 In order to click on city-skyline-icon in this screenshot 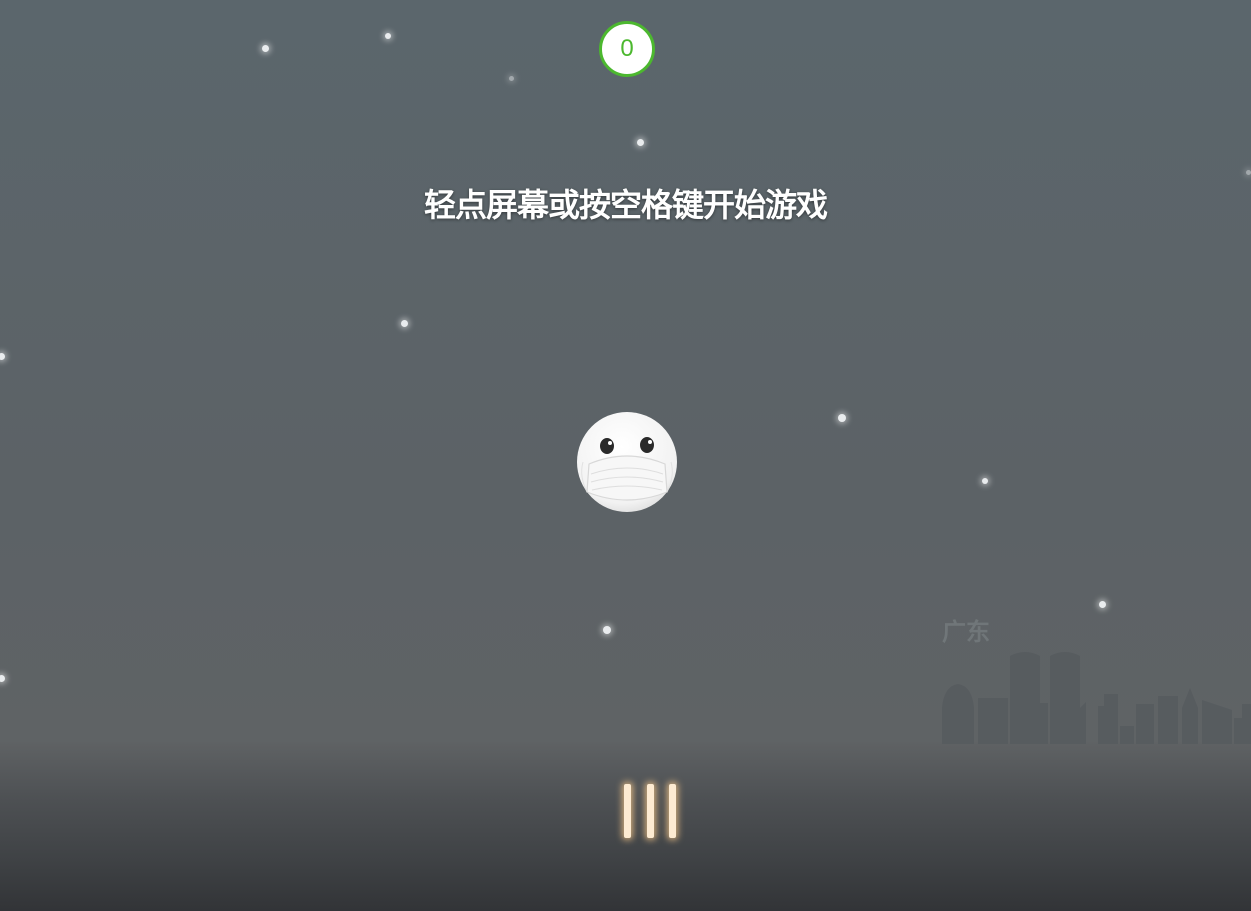, I will do `click(1096, 698)`.